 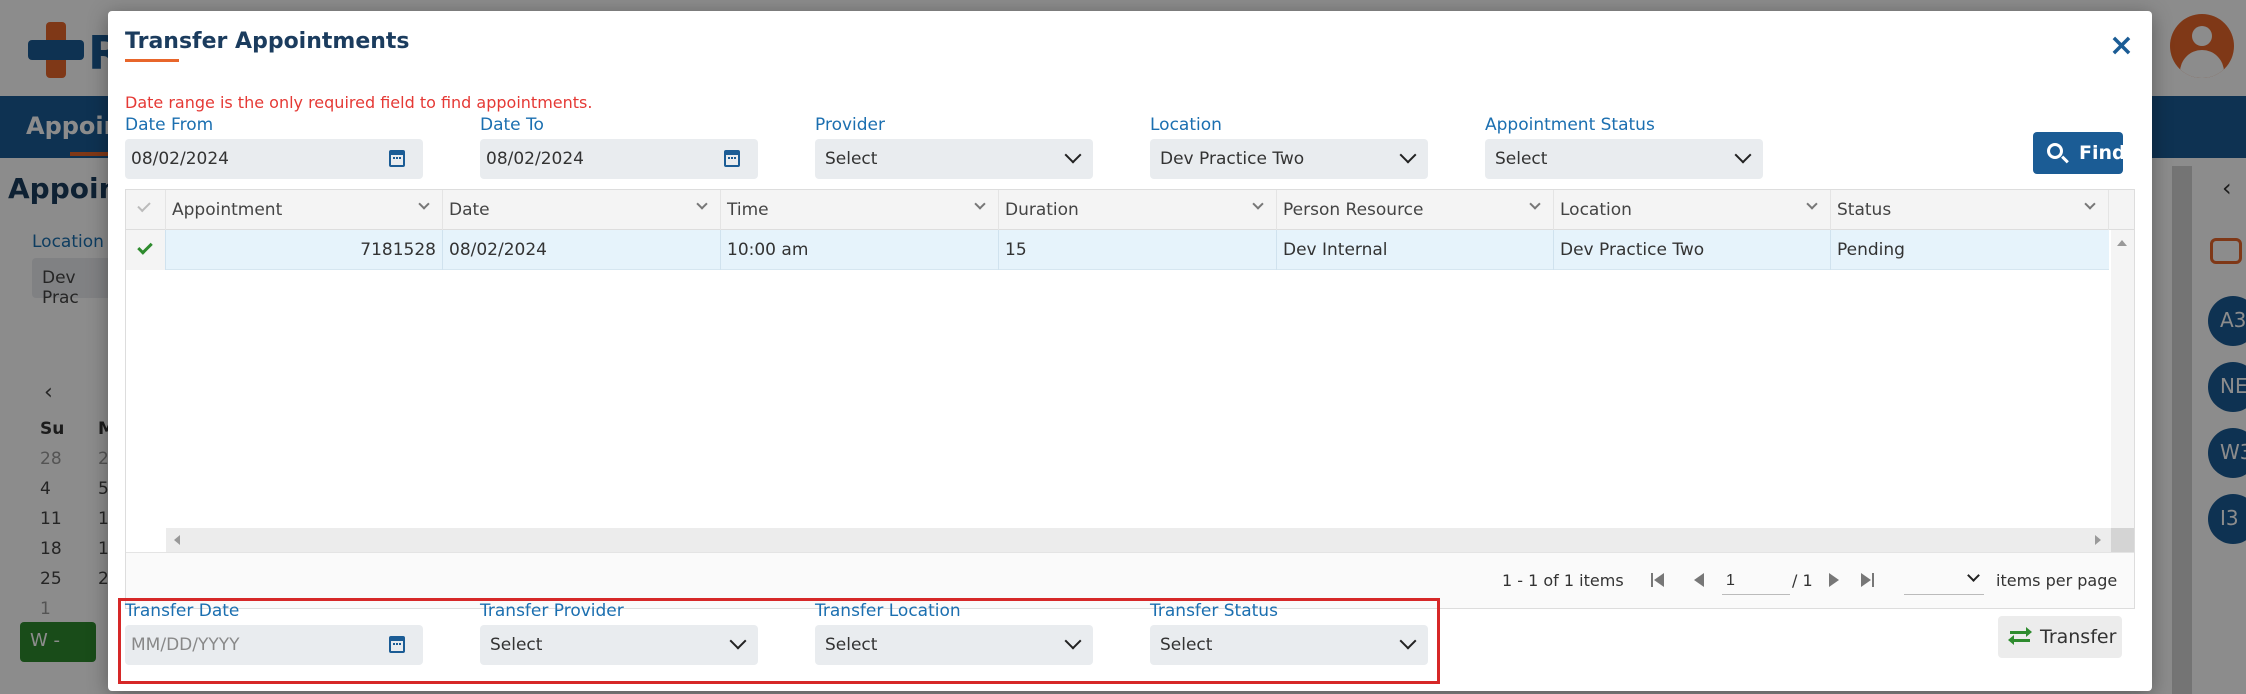 I want to click on cell-time: 10:00 am, so click(x=860, y=250).